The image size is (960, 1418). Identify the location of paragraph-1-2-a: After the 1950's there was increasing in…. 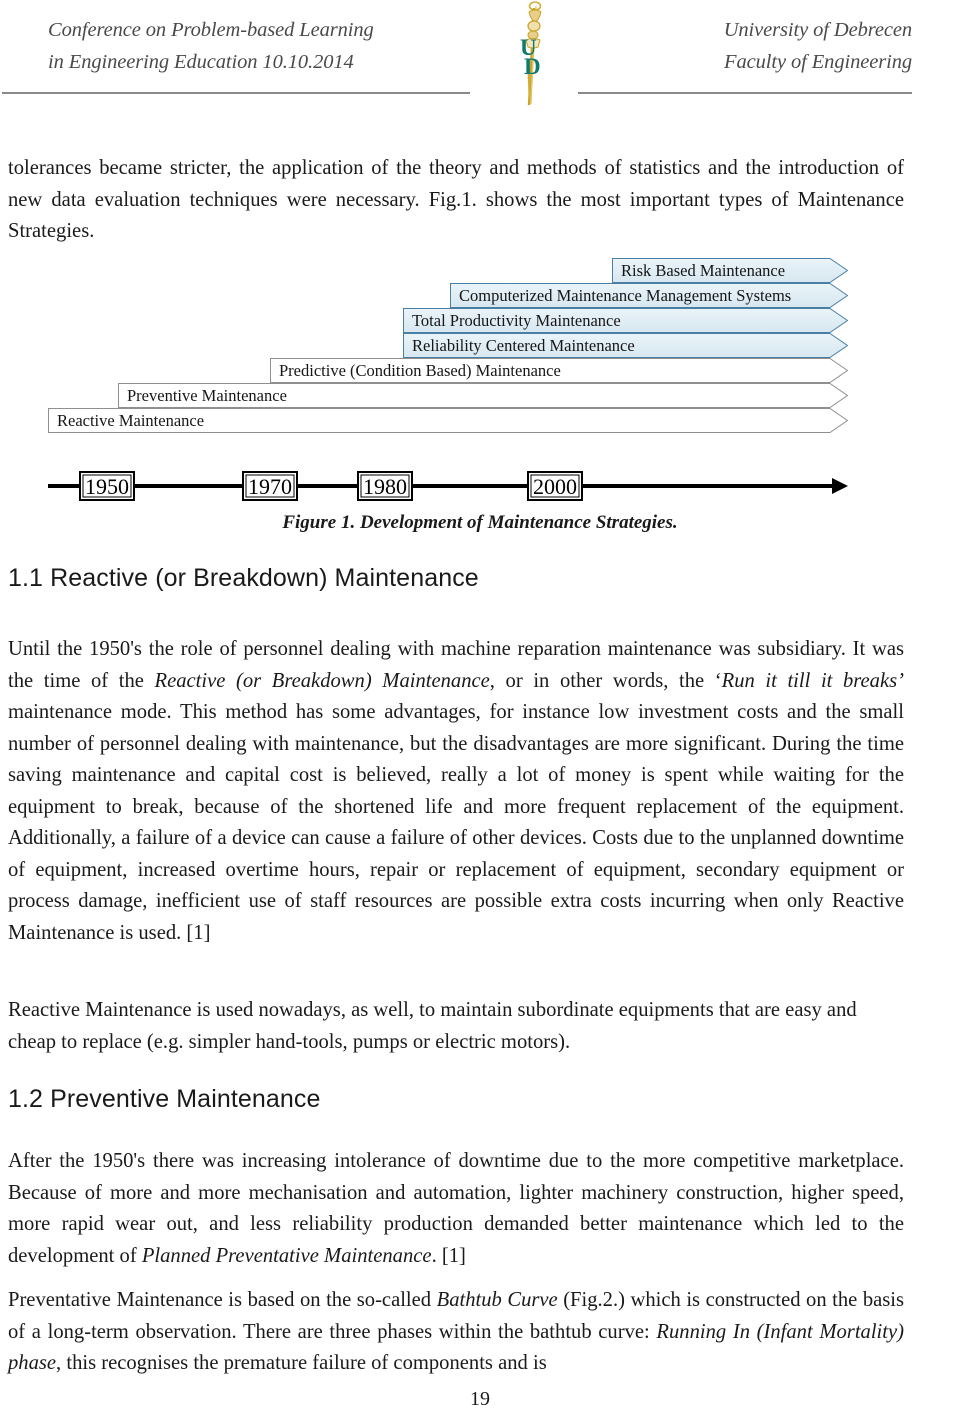
(456, 1209).